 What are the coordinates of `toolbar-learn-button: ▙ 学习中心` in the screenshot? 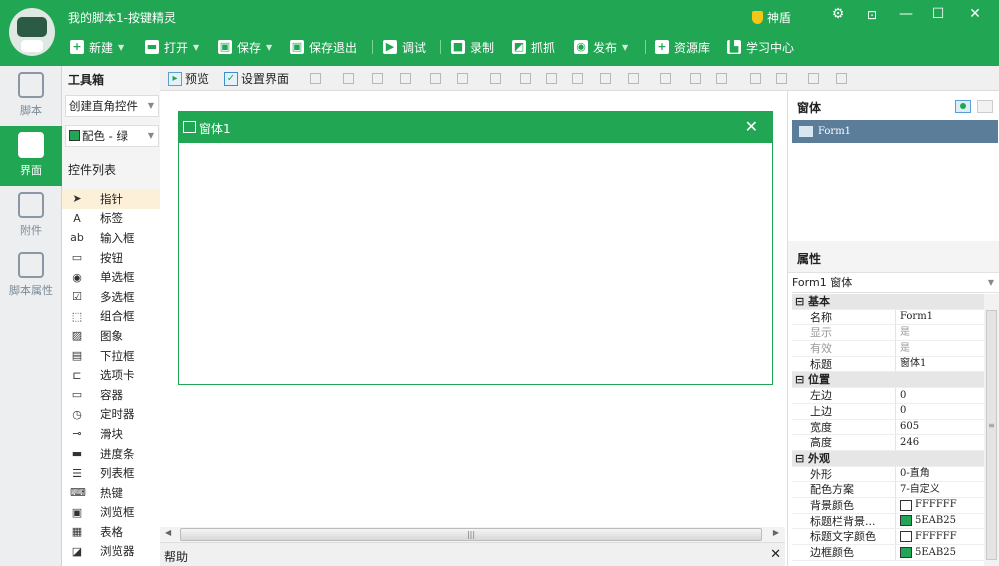 It's located at (760, 47).